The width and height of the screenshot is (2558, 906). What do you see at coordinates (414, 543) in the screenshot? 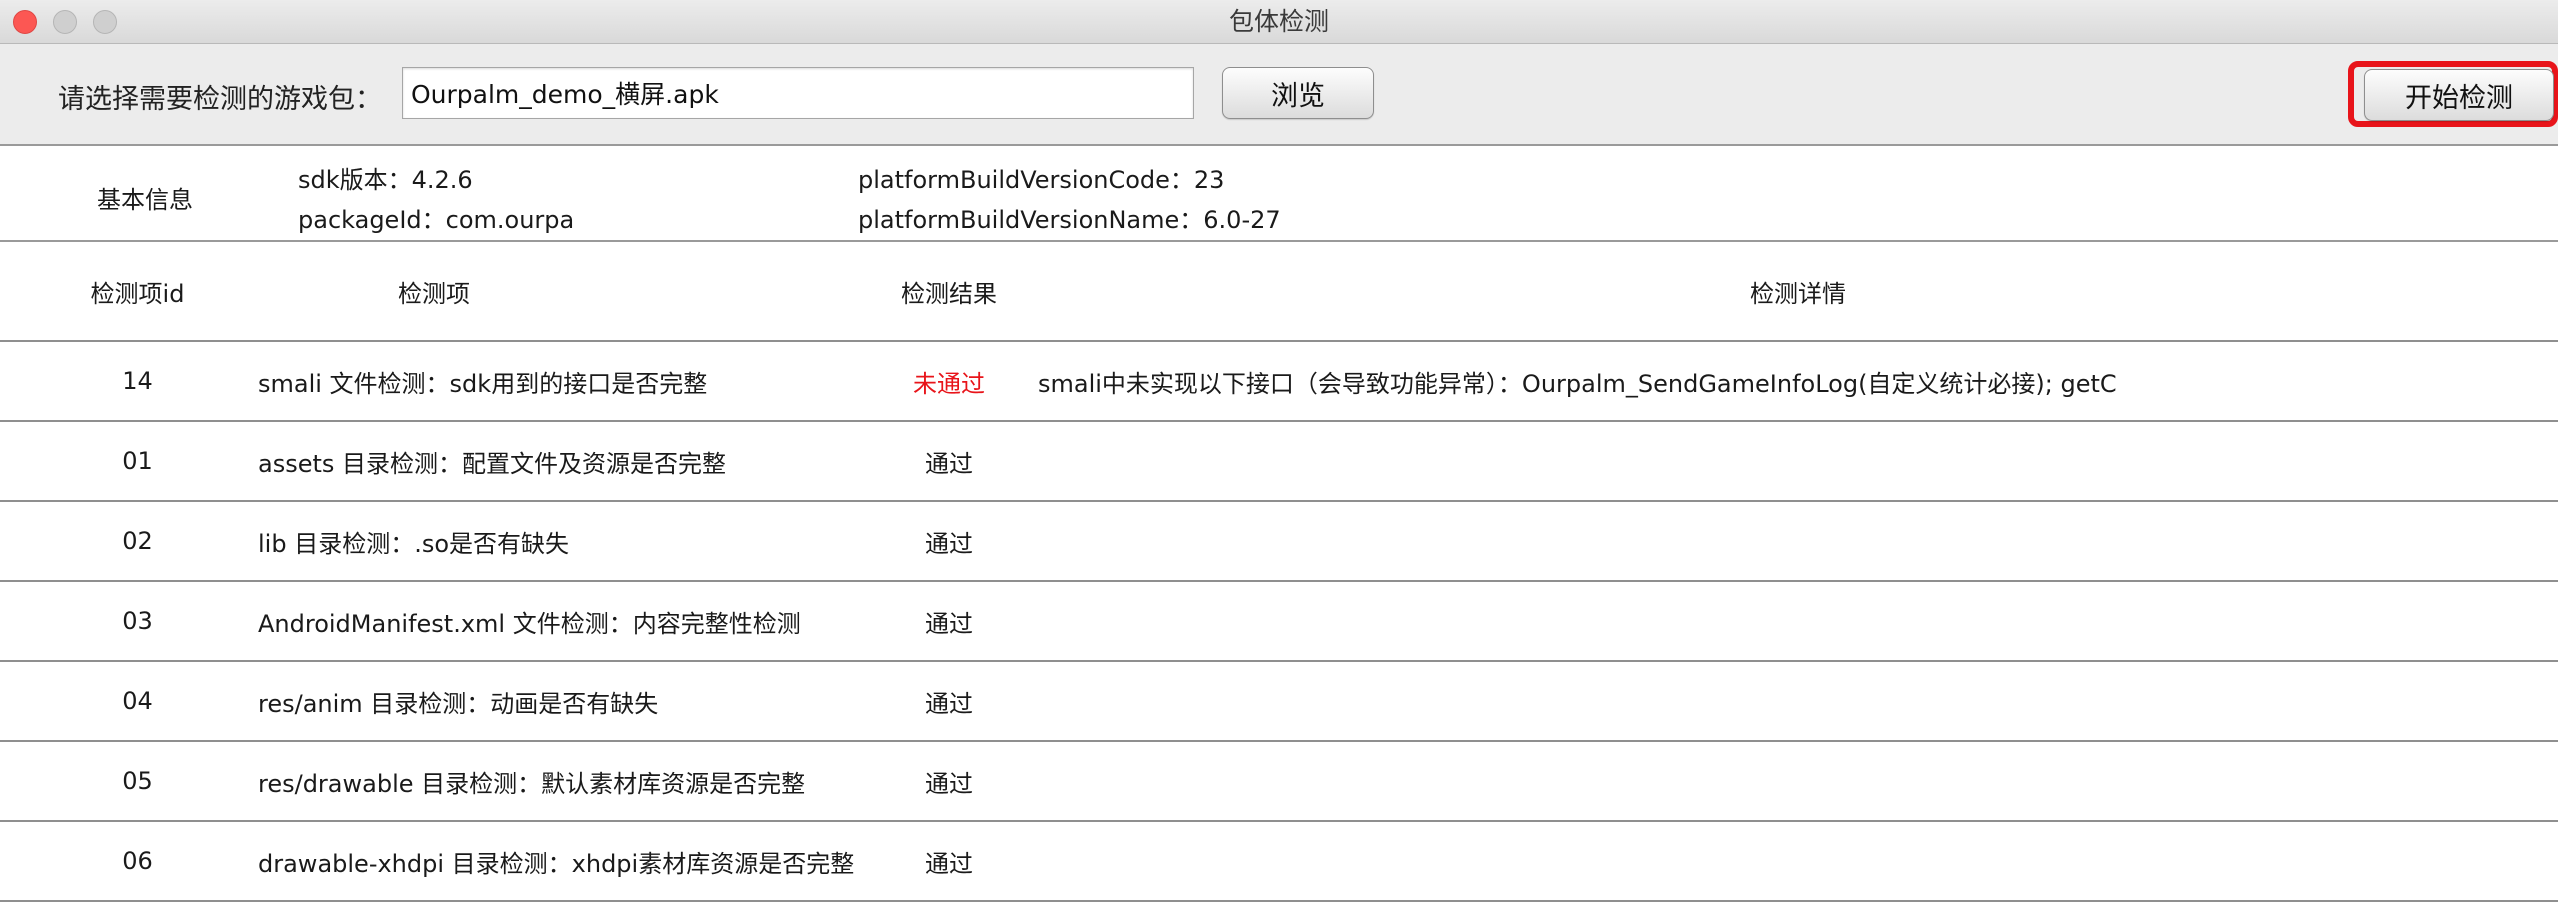
I see `row-item: lib 目录检测：.so是否有缺失` at bounding box center [414, 543].